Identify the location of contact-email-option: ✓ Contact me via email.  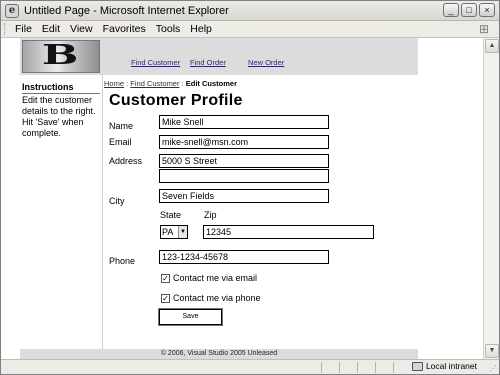
(209, 278).